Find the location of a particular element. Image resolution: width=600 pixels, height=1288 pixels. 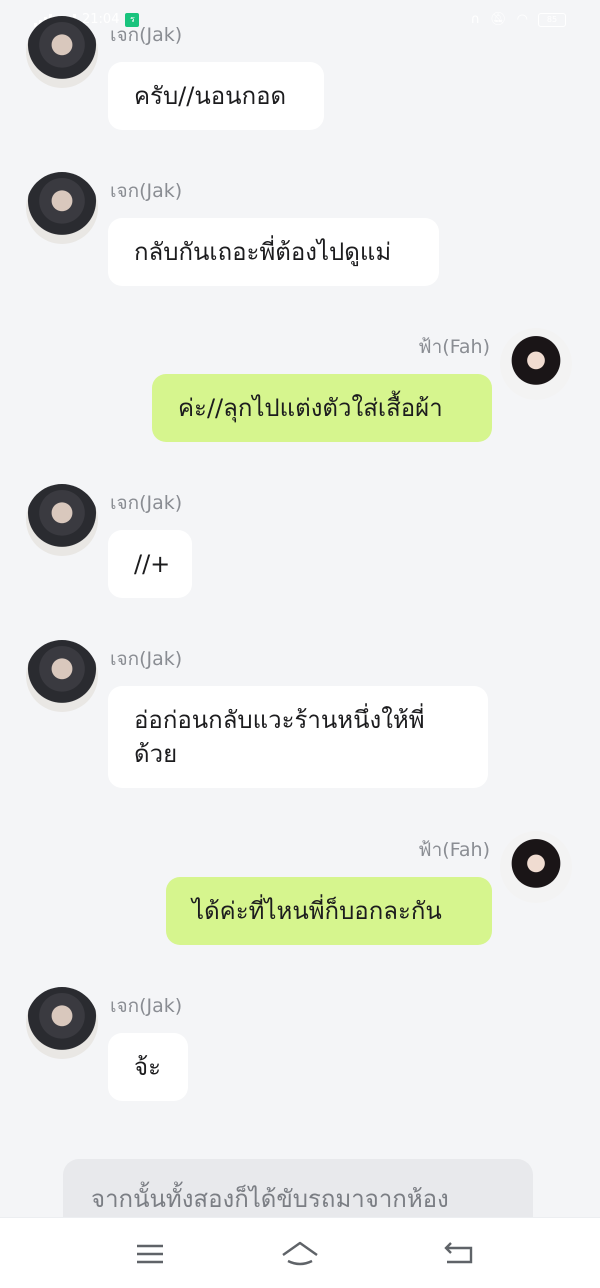

navigation-bar is located at coordinates (300, 1252).